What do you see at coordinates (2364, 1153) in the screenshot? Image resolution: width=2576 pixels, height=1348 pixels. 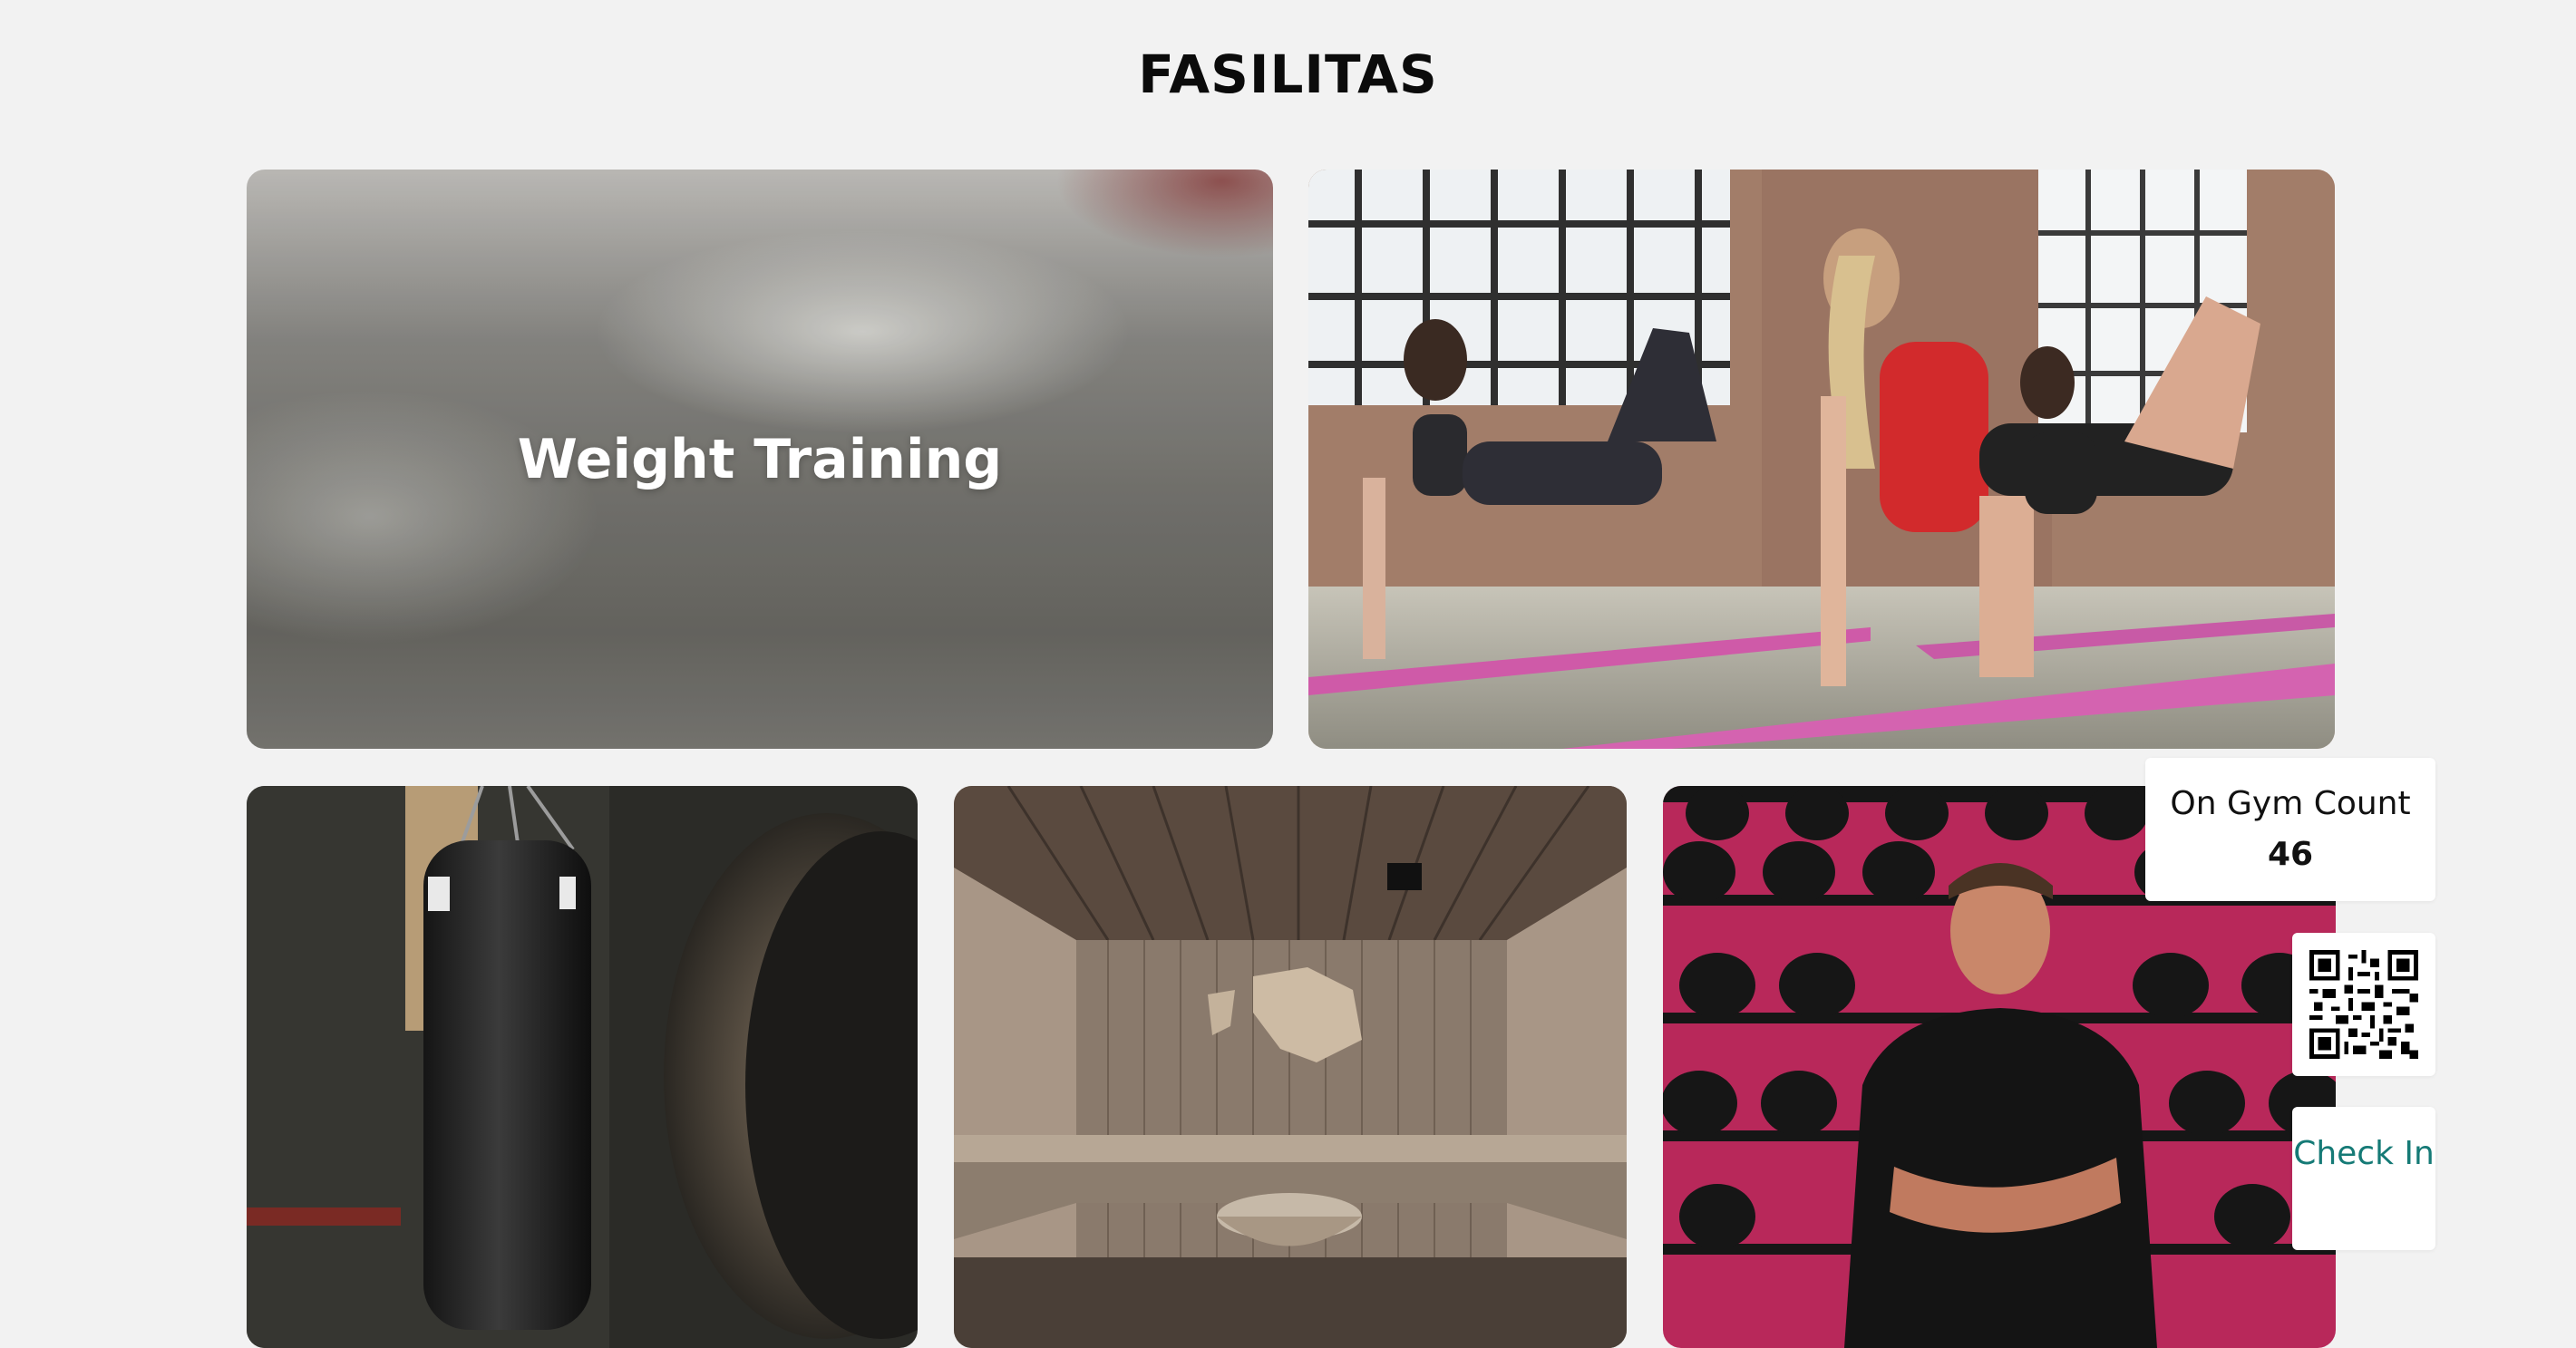 I see `check-in-label: Check In` at bounding box center [2364, 1153].